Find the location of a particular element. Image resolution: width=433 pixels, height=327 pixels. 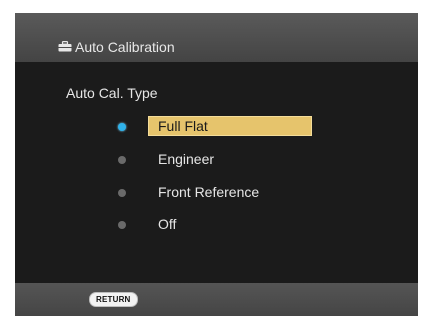

option-off: Off is located at coordinates (220, 225).